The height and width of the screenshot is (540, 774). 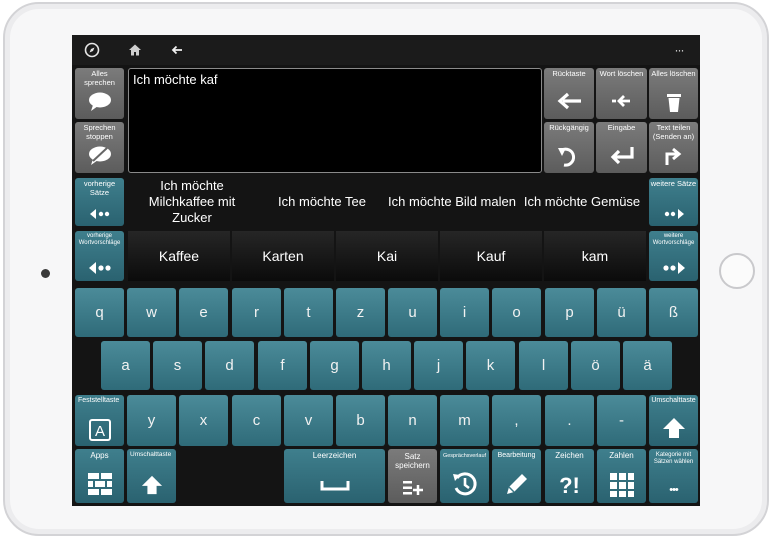 What do you see at coordinates (282, 365) in the screenshot?
I see `key: f` at bounding box center [282, 365].